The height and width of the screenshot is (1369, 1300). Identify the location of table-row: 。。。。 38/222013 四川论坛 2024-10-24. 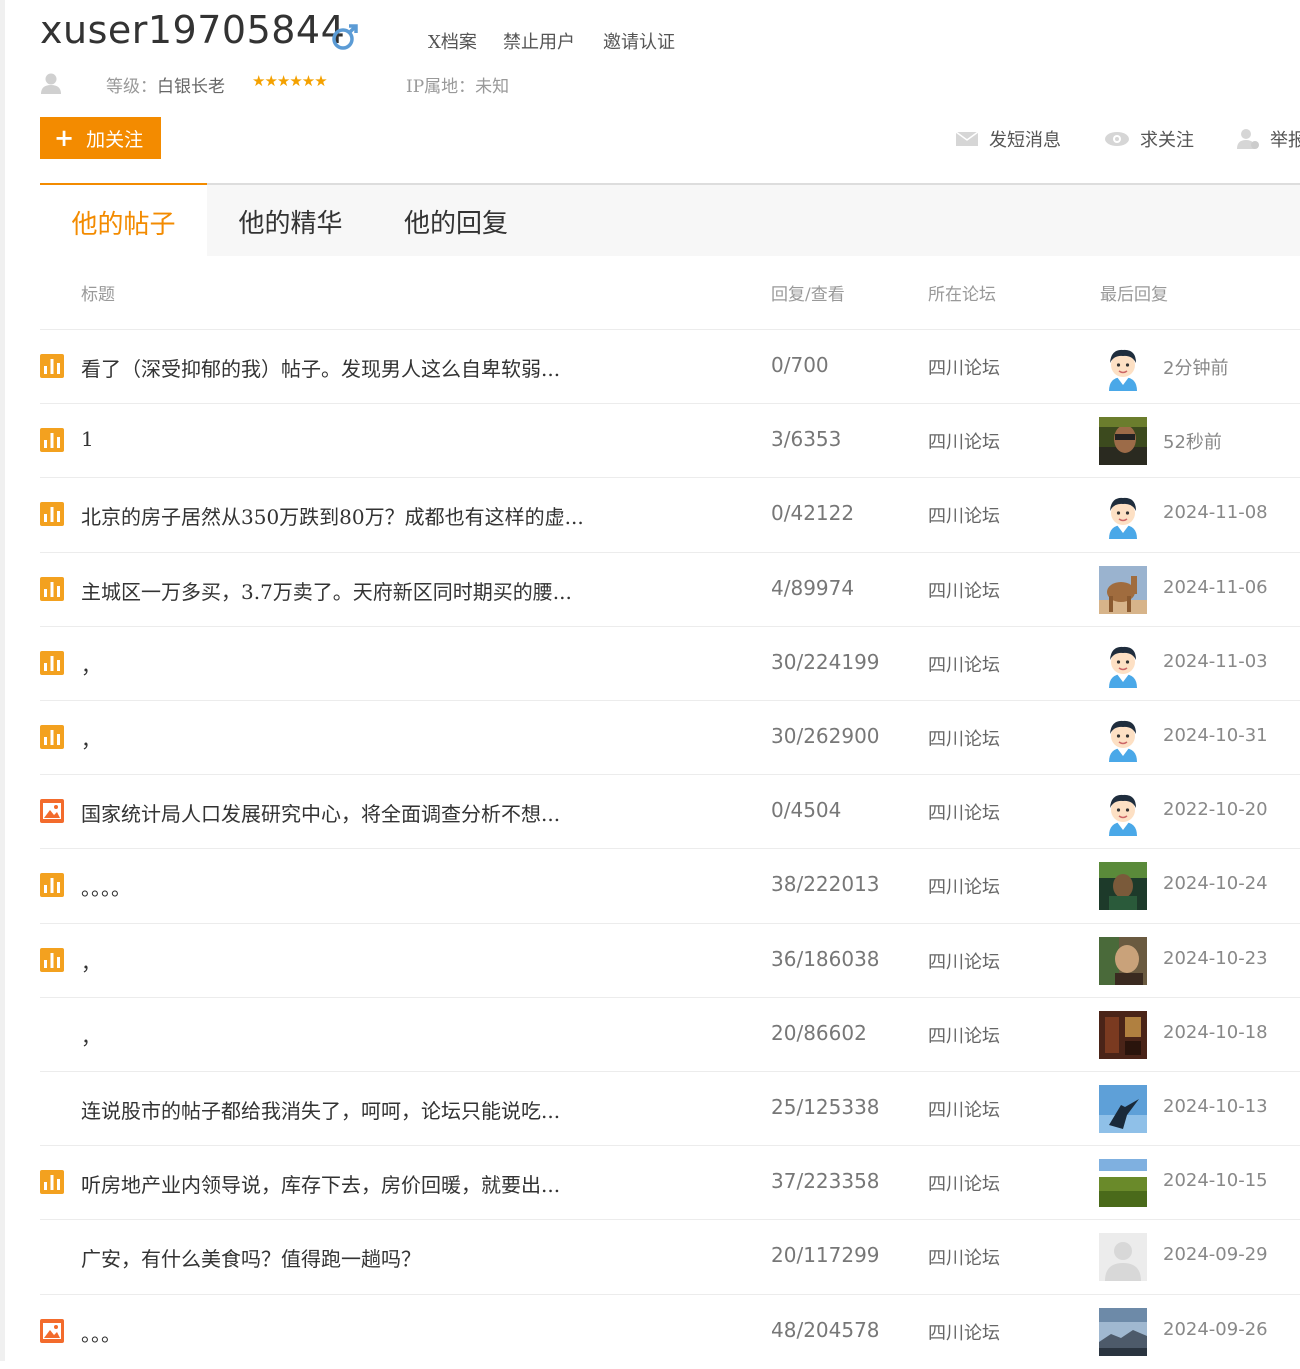
(650, 886).